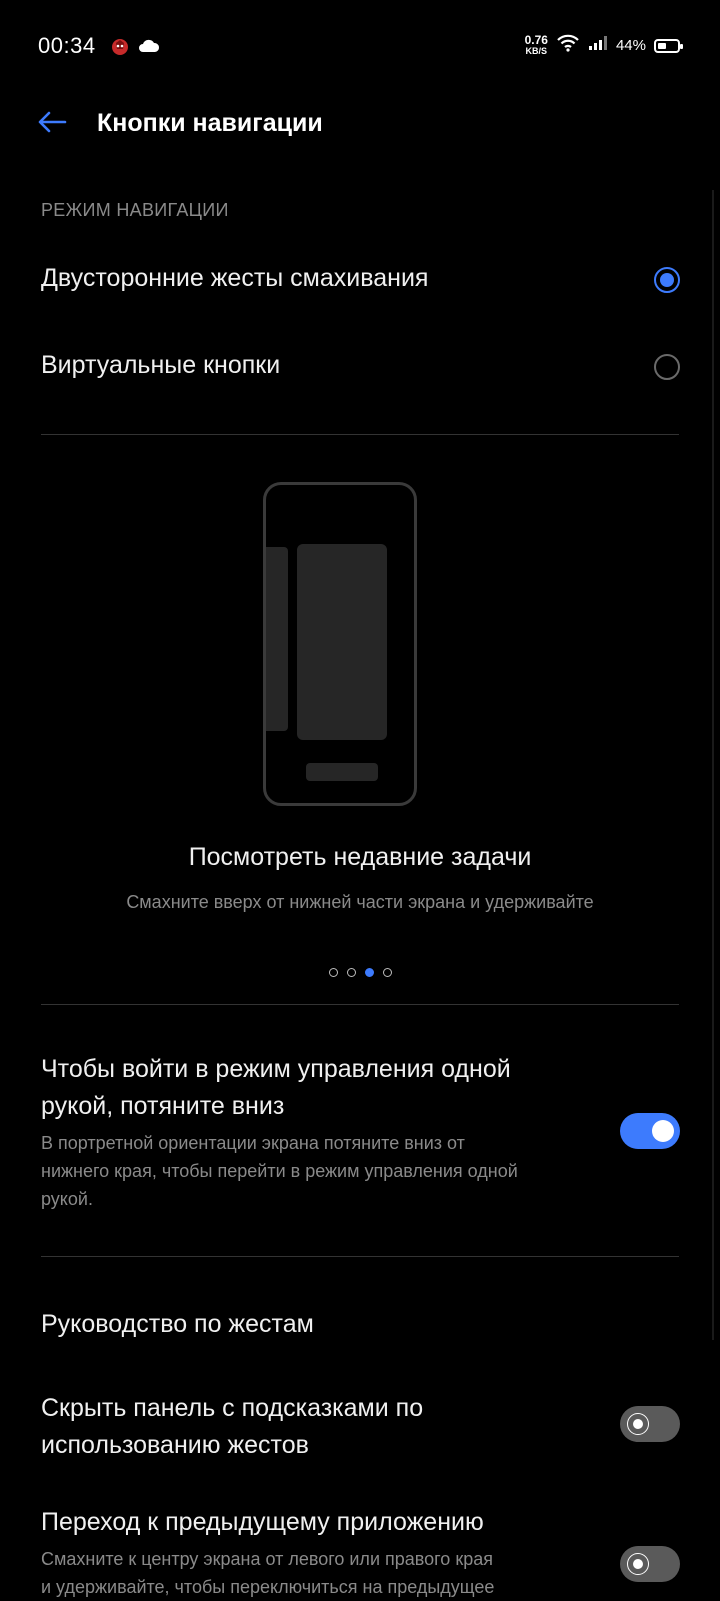 The height and width of the screenshot is (1601, 720). What do you see at coordinates (276, 1069) in the screenshot?
I see `one-hand-title-line-1: Чтобы войти в режим управления одной` at bounding box center [276, 1069].